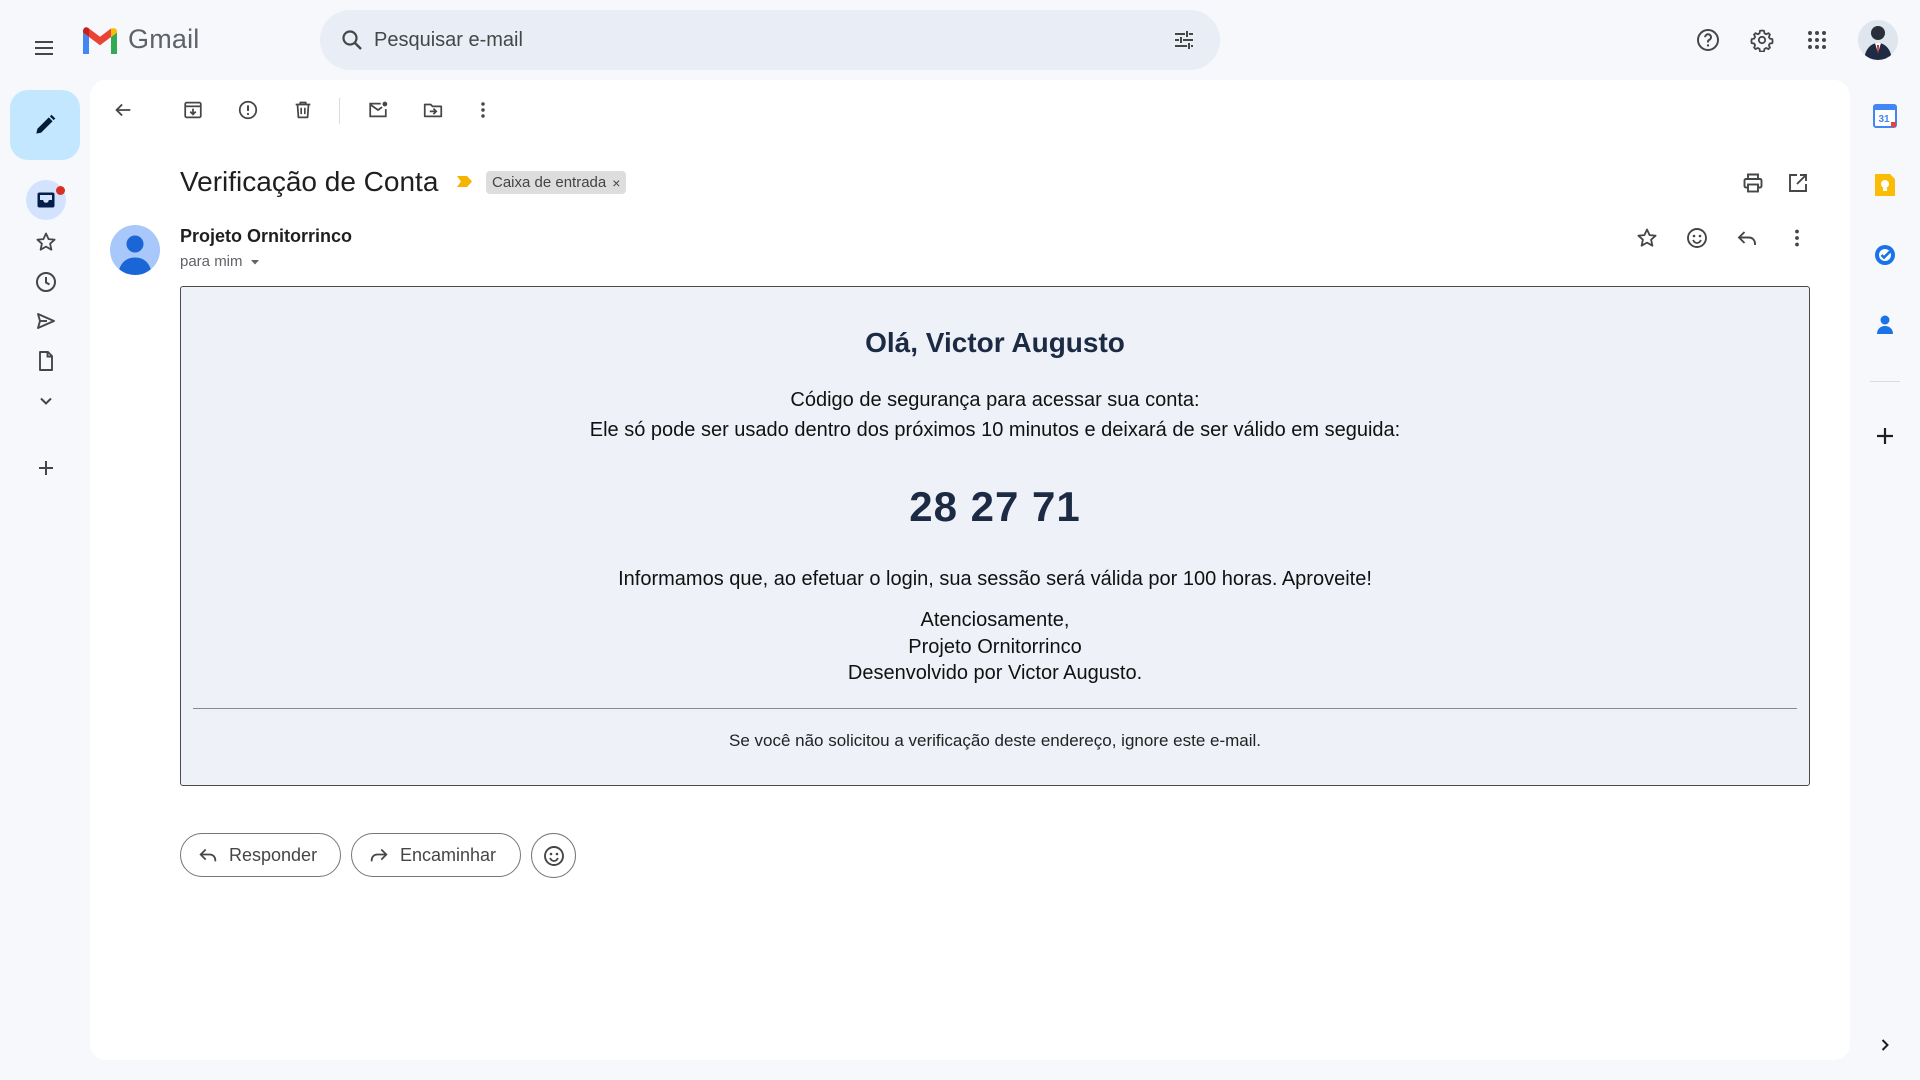 The image size is (1920, 1080). Describe the element at coordinates (266, 236) in the screenshot. I see `sender-name: Projeto Ornitorrinco` at that location.